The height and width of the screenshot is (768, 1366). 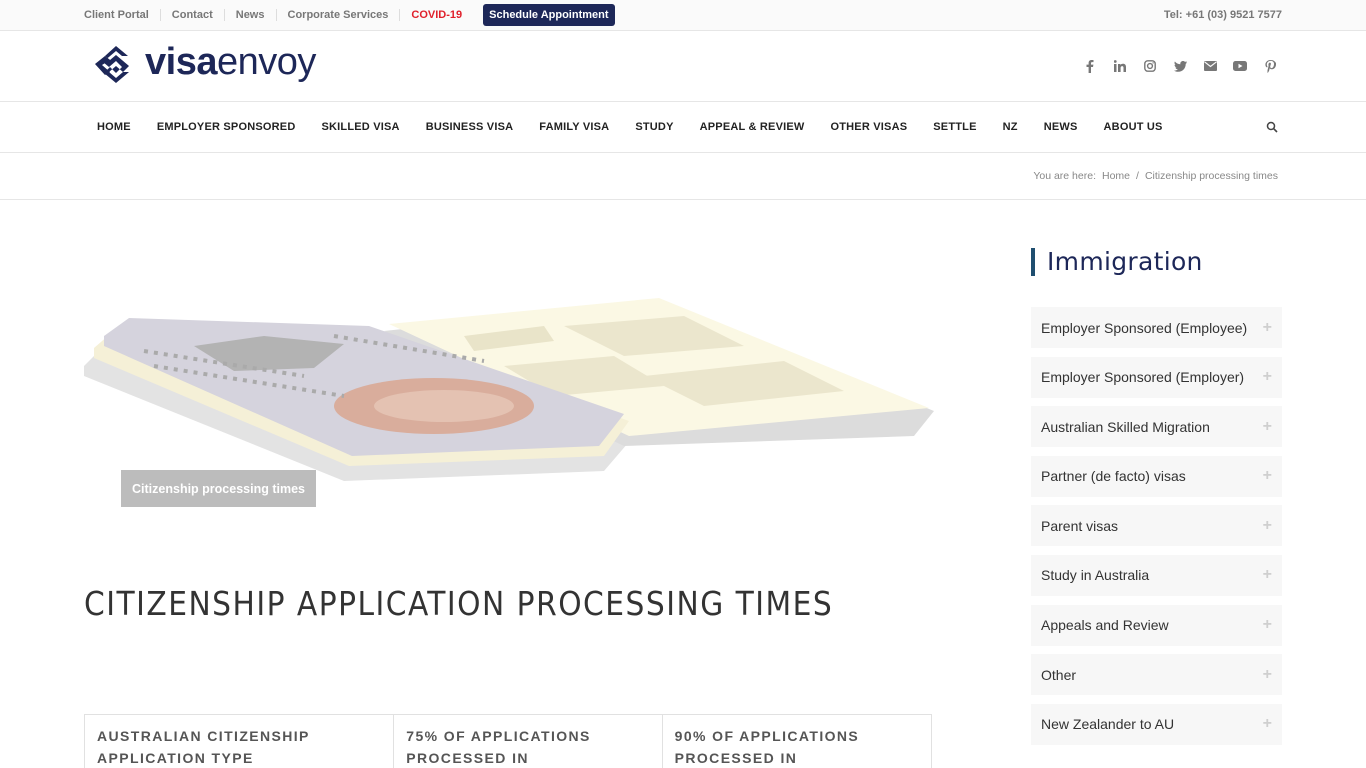 What do you see at coordinates (249, 15) in the screenshot?
I see `news-link: News` at bounding box center [249, 15].